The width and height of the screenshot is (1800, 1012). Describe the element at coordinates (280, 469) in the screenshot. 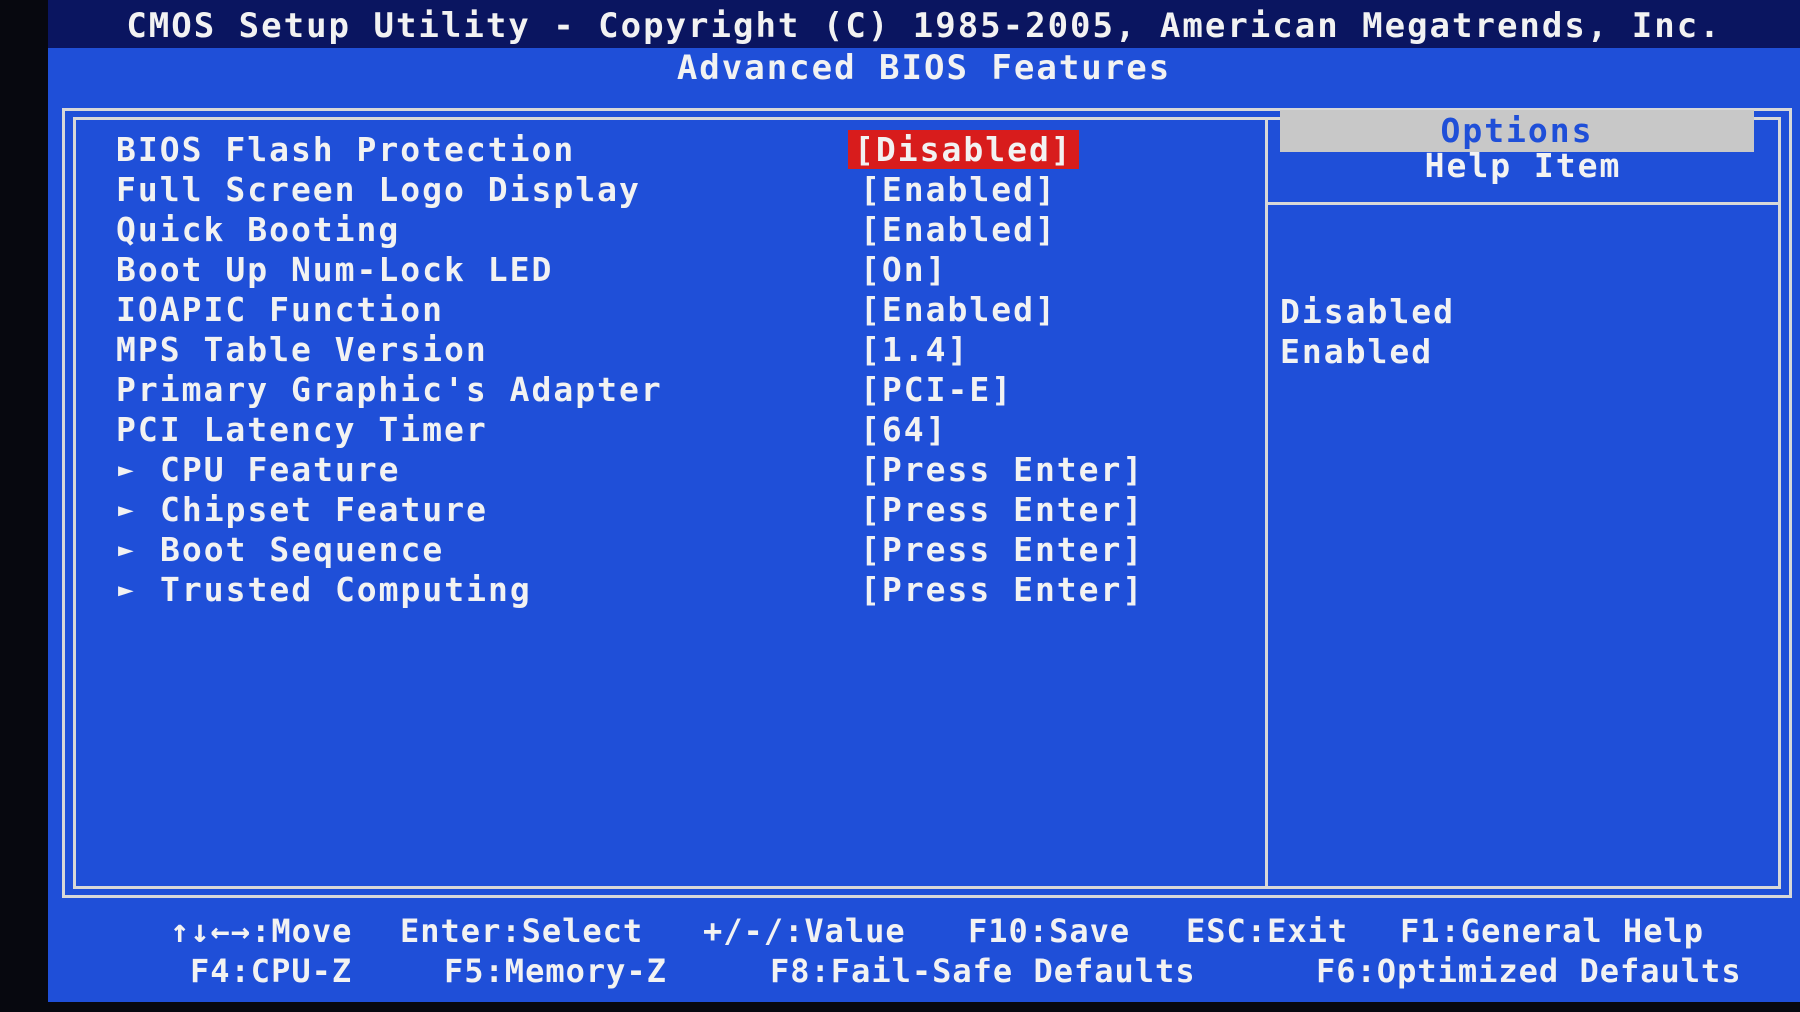

I see `setting-label: CPU Feature` at that location.